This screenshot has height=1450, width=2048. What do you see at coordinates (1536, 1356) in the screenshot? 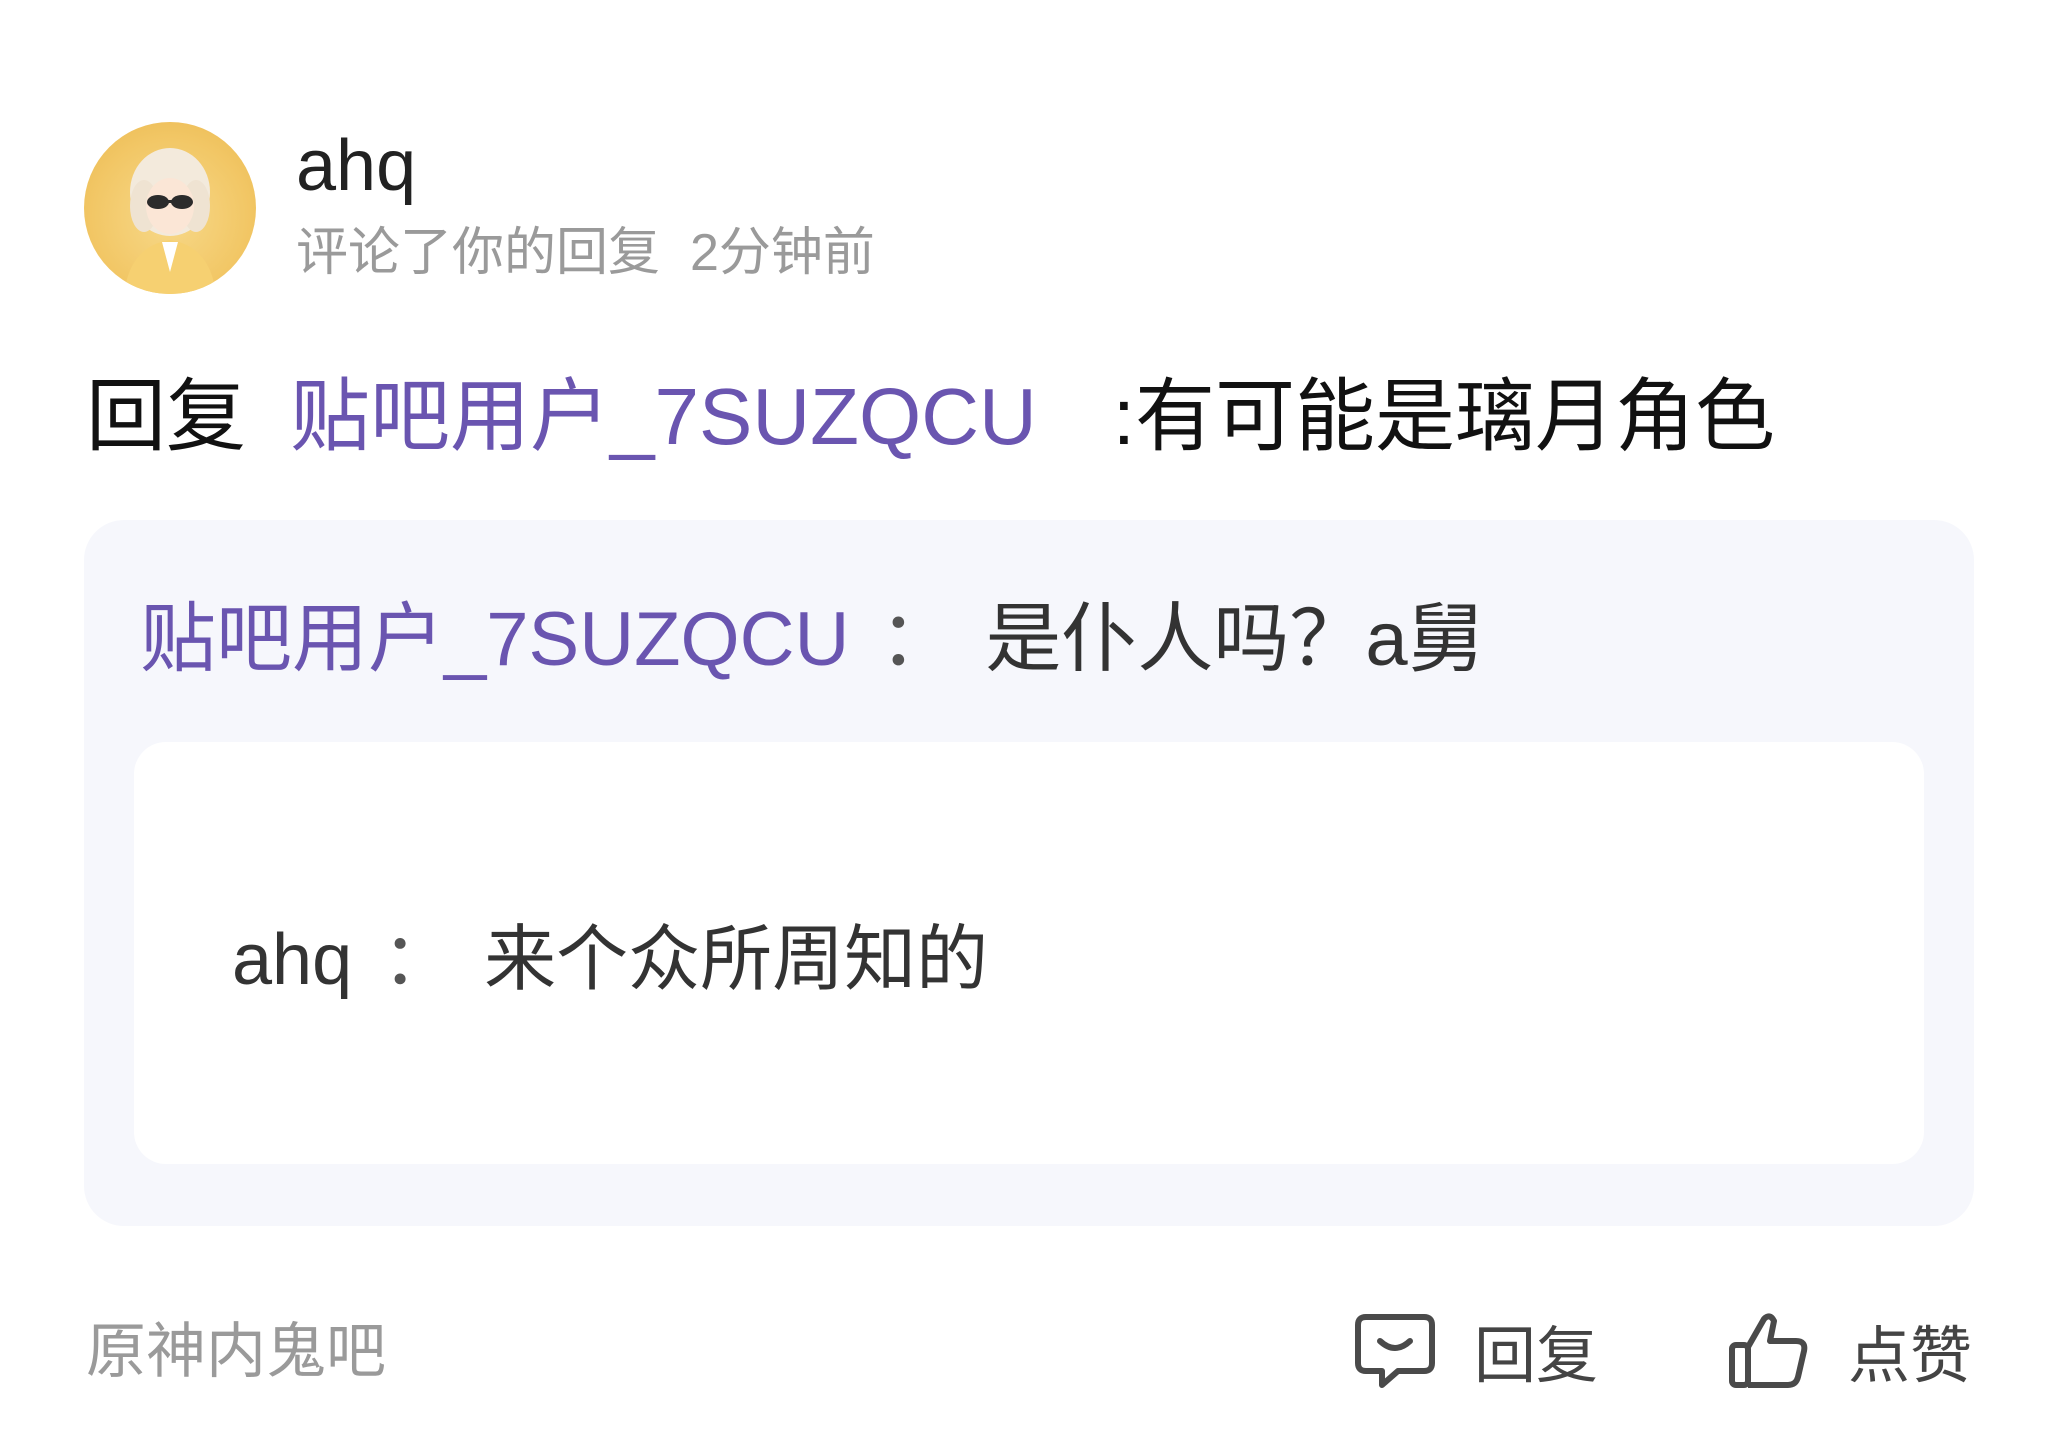
I see `reply-button-label: 回复` at bounding box center [1536, 1356].